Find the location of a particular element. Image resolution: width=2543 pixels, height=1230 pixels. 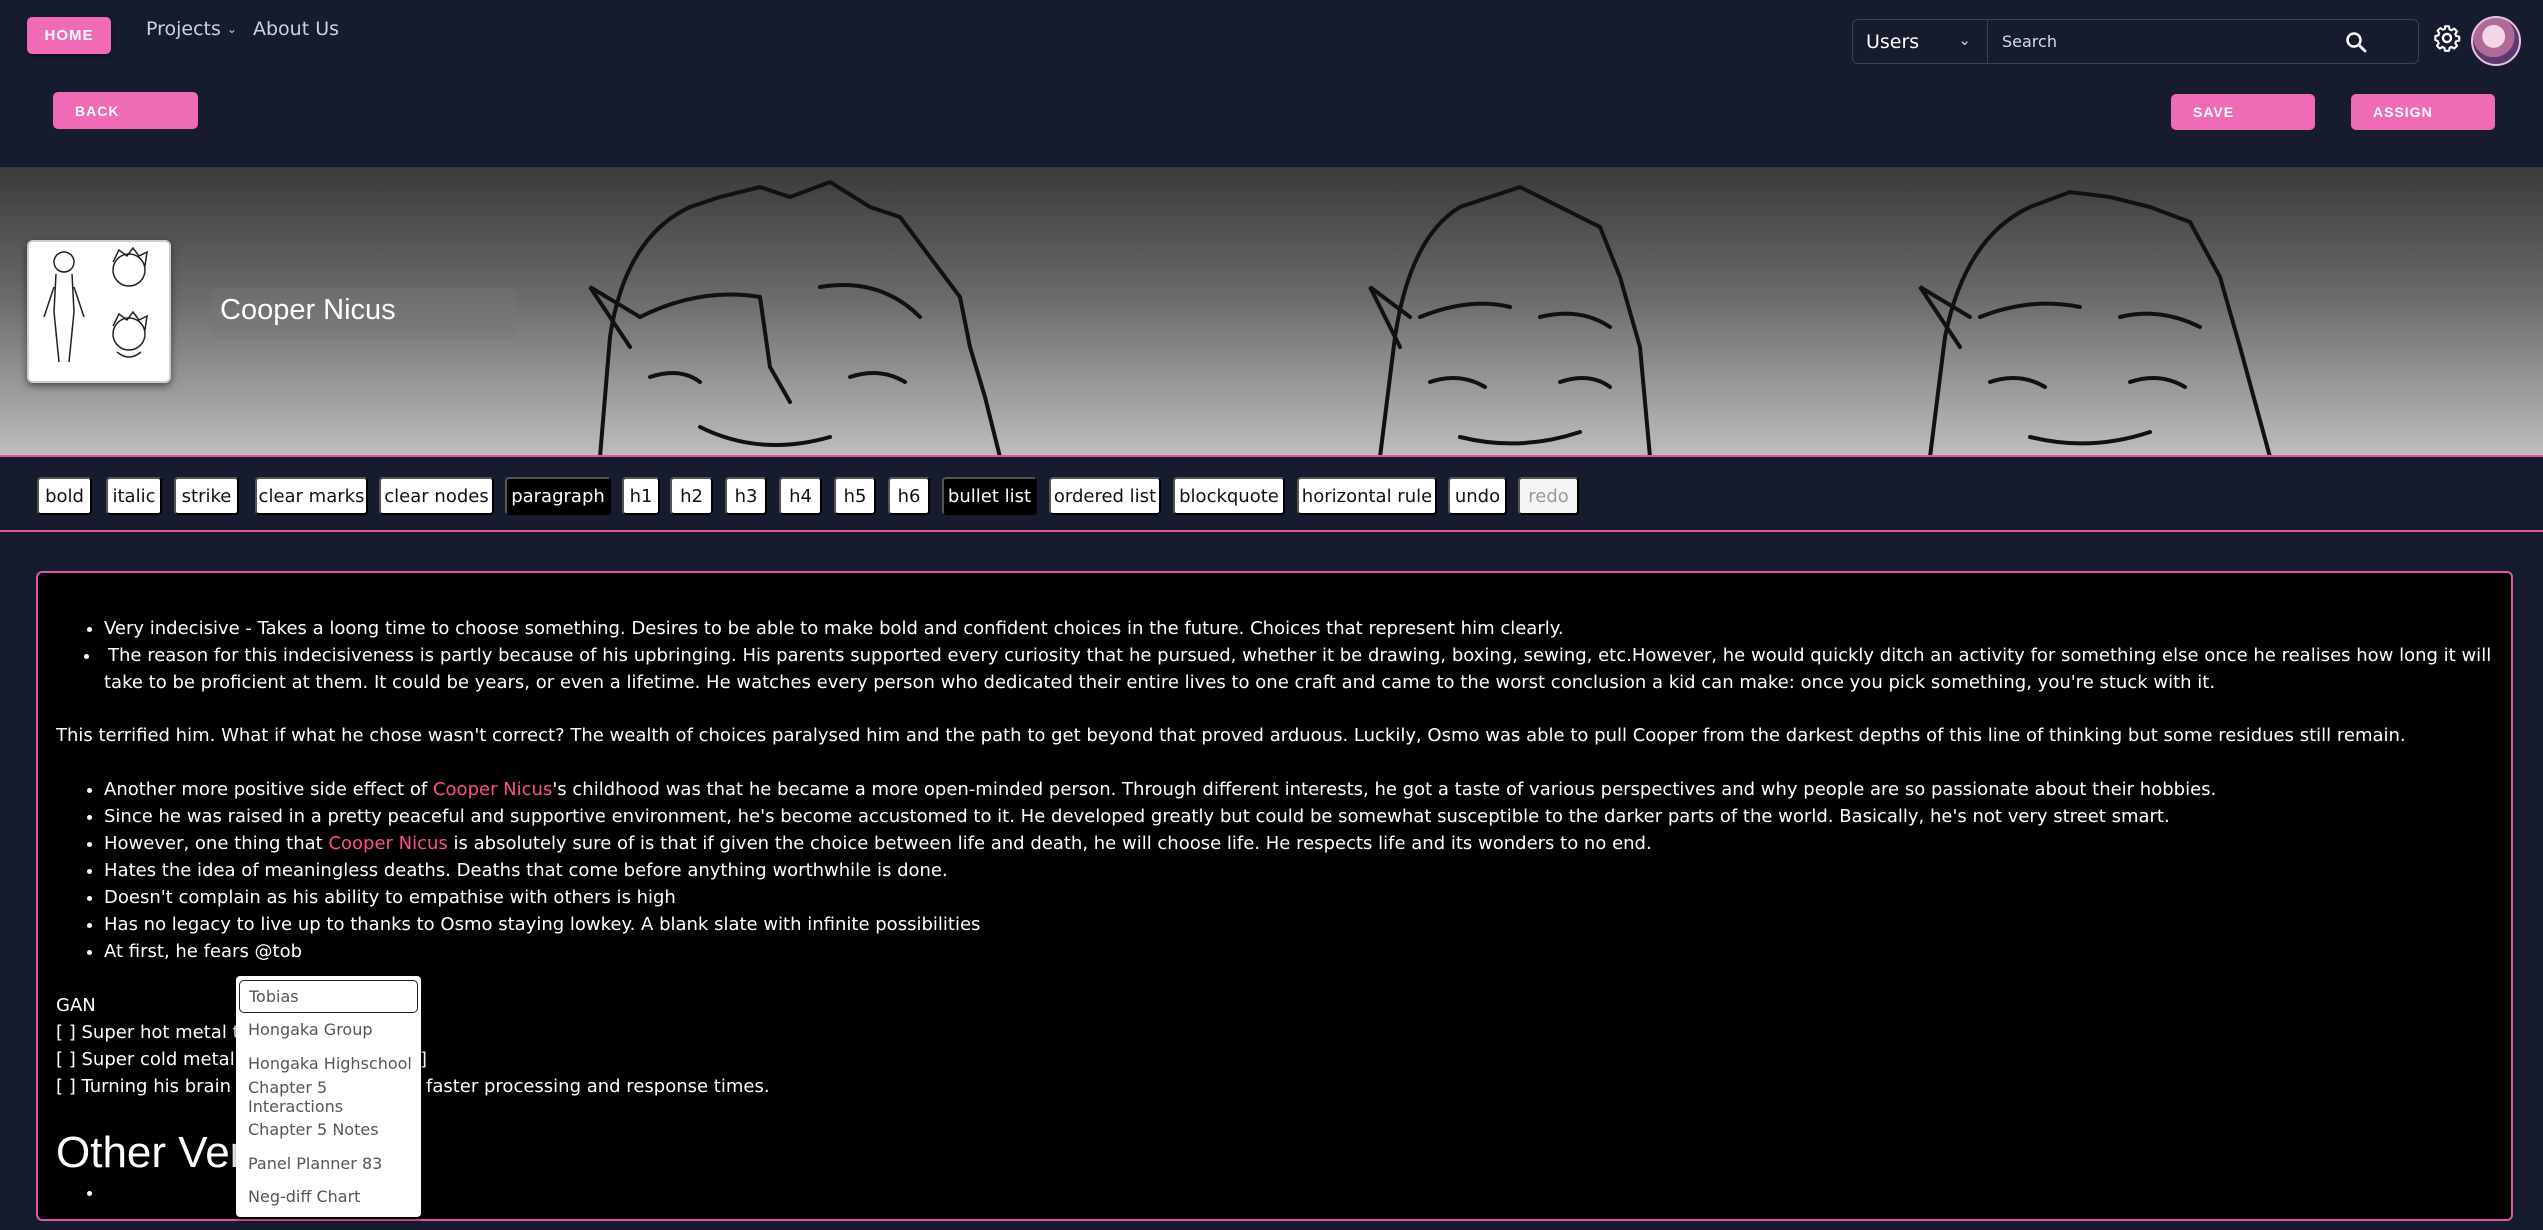

toolbar-h5-button: h5 is located at coordinates (855, 496).